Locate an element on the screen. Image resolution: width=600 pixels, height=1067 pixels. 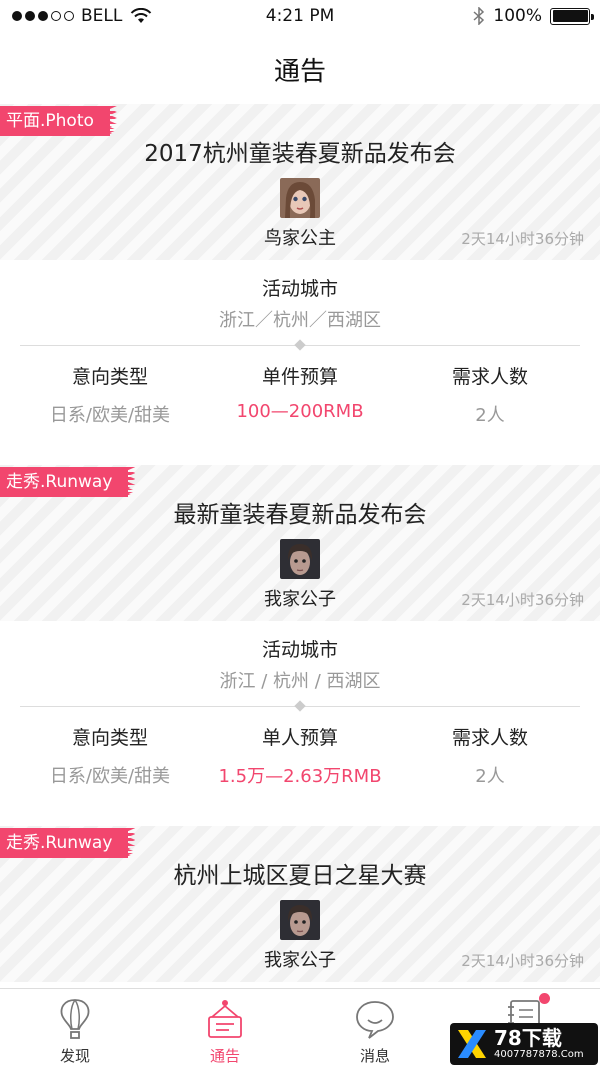
tab-messages: 消息 is located at coordinates (375, 1028).